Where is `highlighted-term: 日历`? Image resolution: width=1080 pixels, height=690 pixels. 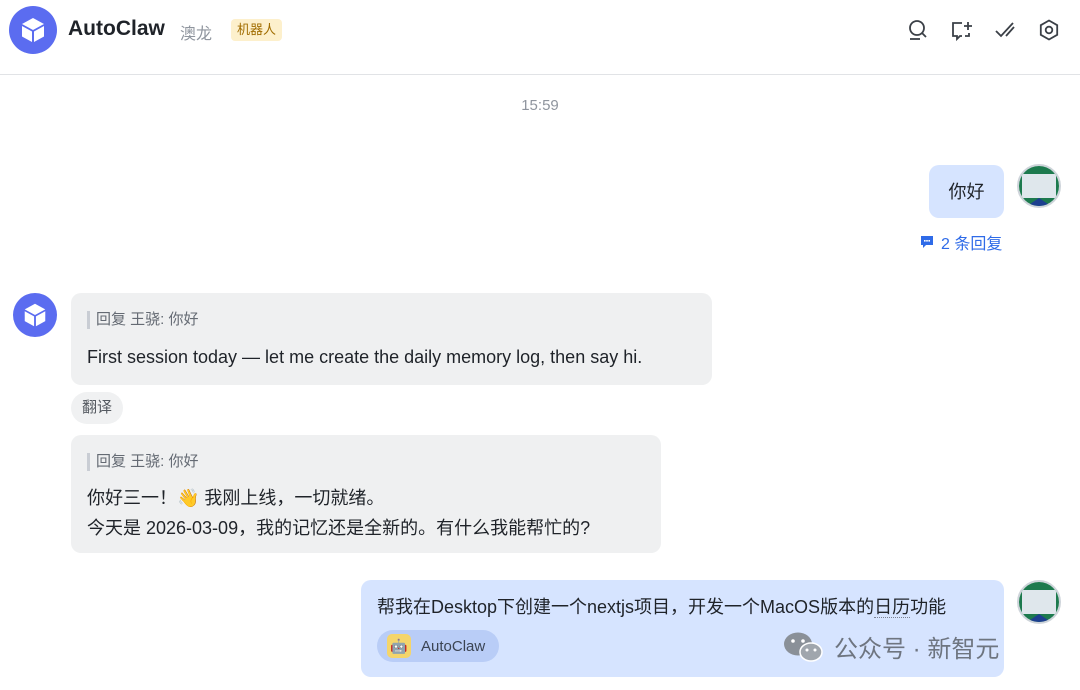 highlighted-term: 日历 is located at coordinates (892, 607).